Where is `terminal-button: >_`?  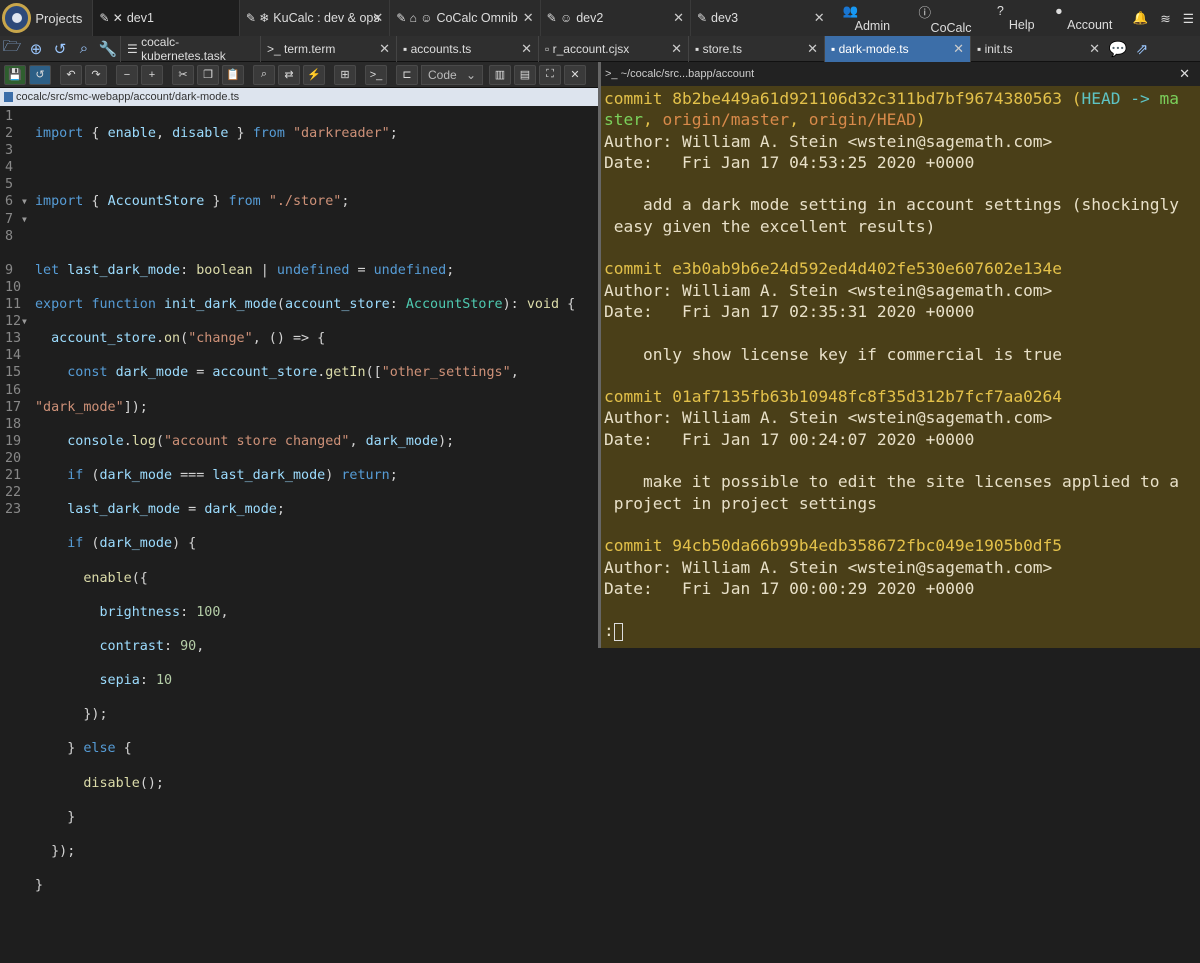 terminal-button: >_ is located at coordinates (376, 74).